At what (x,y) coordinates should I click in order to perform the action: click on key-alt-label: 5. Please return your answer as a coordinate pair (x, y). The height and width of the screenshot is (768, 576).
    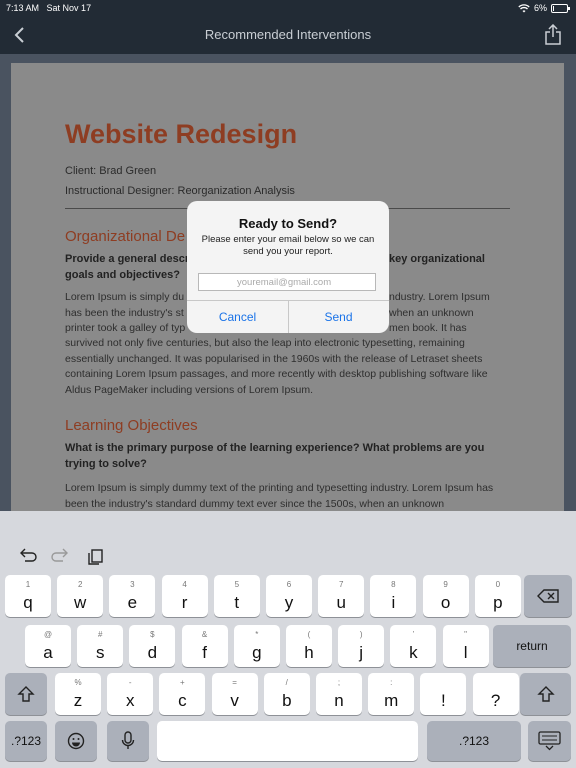
    Looking at the image, I should click on (237, 584).